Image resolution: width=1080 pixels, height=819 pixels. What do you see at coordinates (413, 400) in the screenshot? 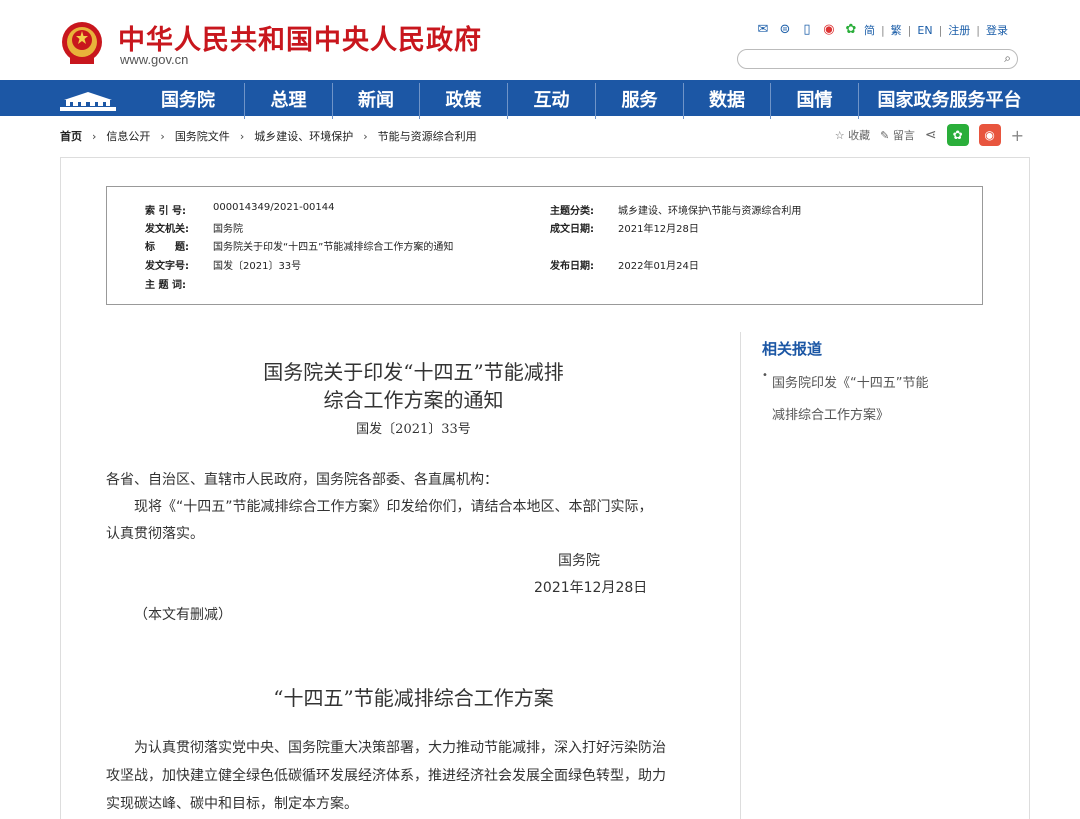
I see `article-title-line2: 综合工作方案的通知` at bounding box center [413, 400].